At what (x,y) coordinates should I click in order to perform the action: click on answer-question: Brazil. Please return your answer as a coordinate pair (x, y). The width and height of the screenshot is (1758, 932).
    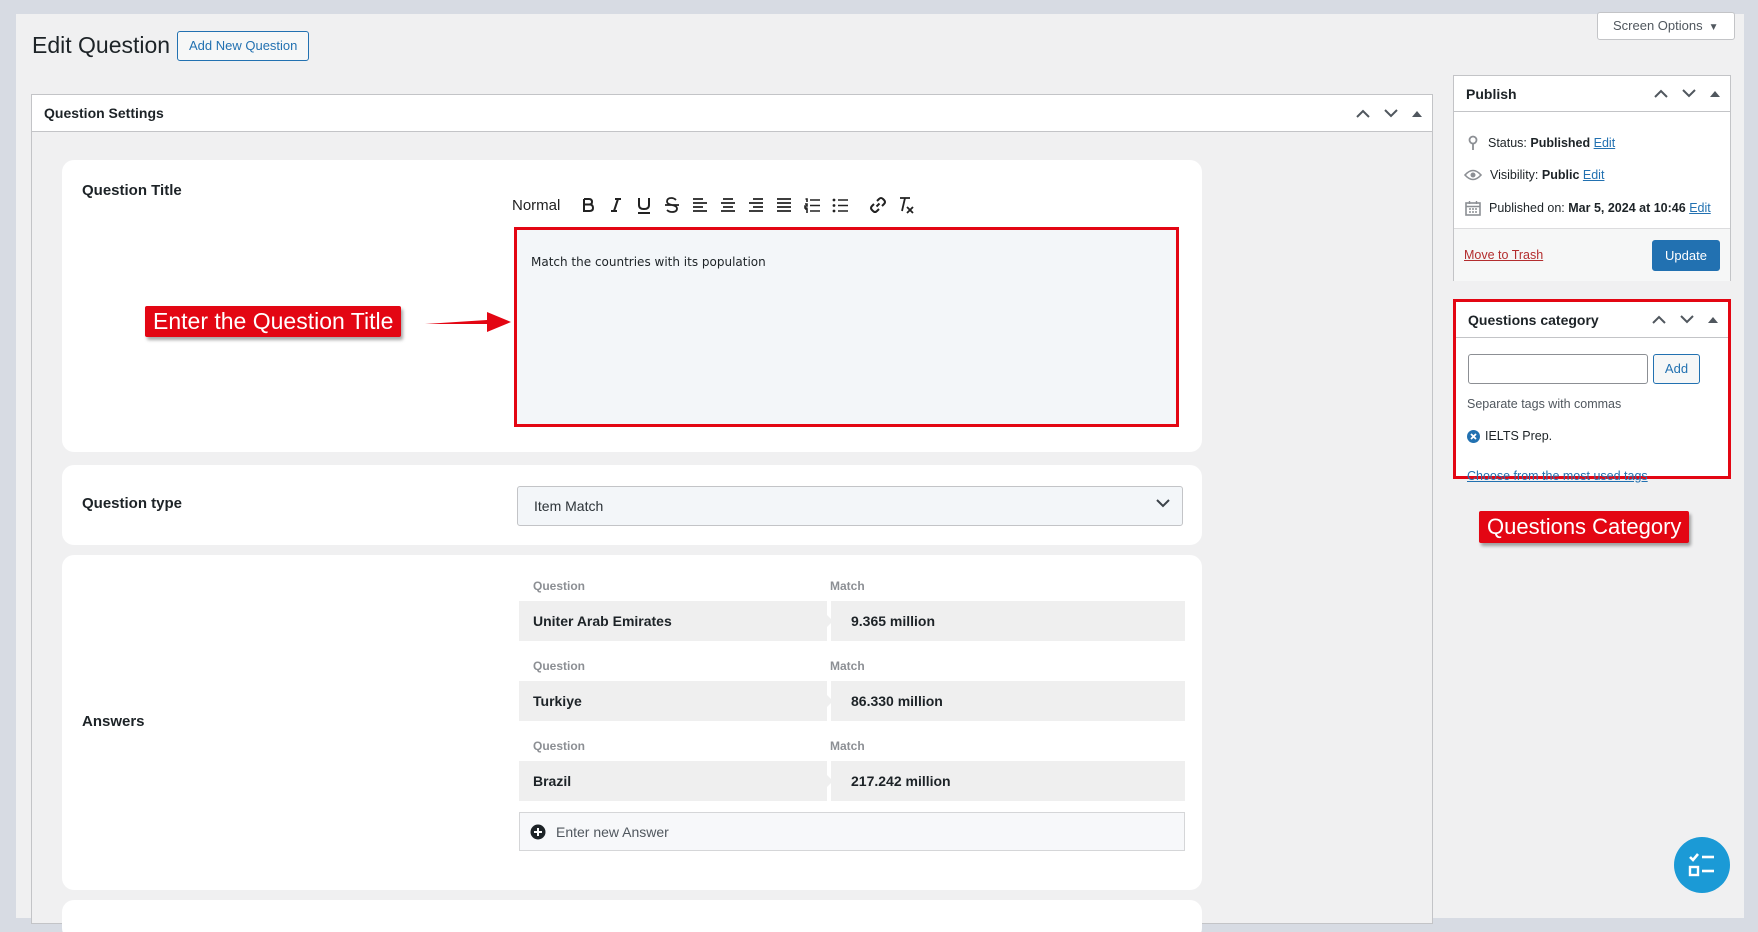
    Looking at the image, I should click on (676, 781).